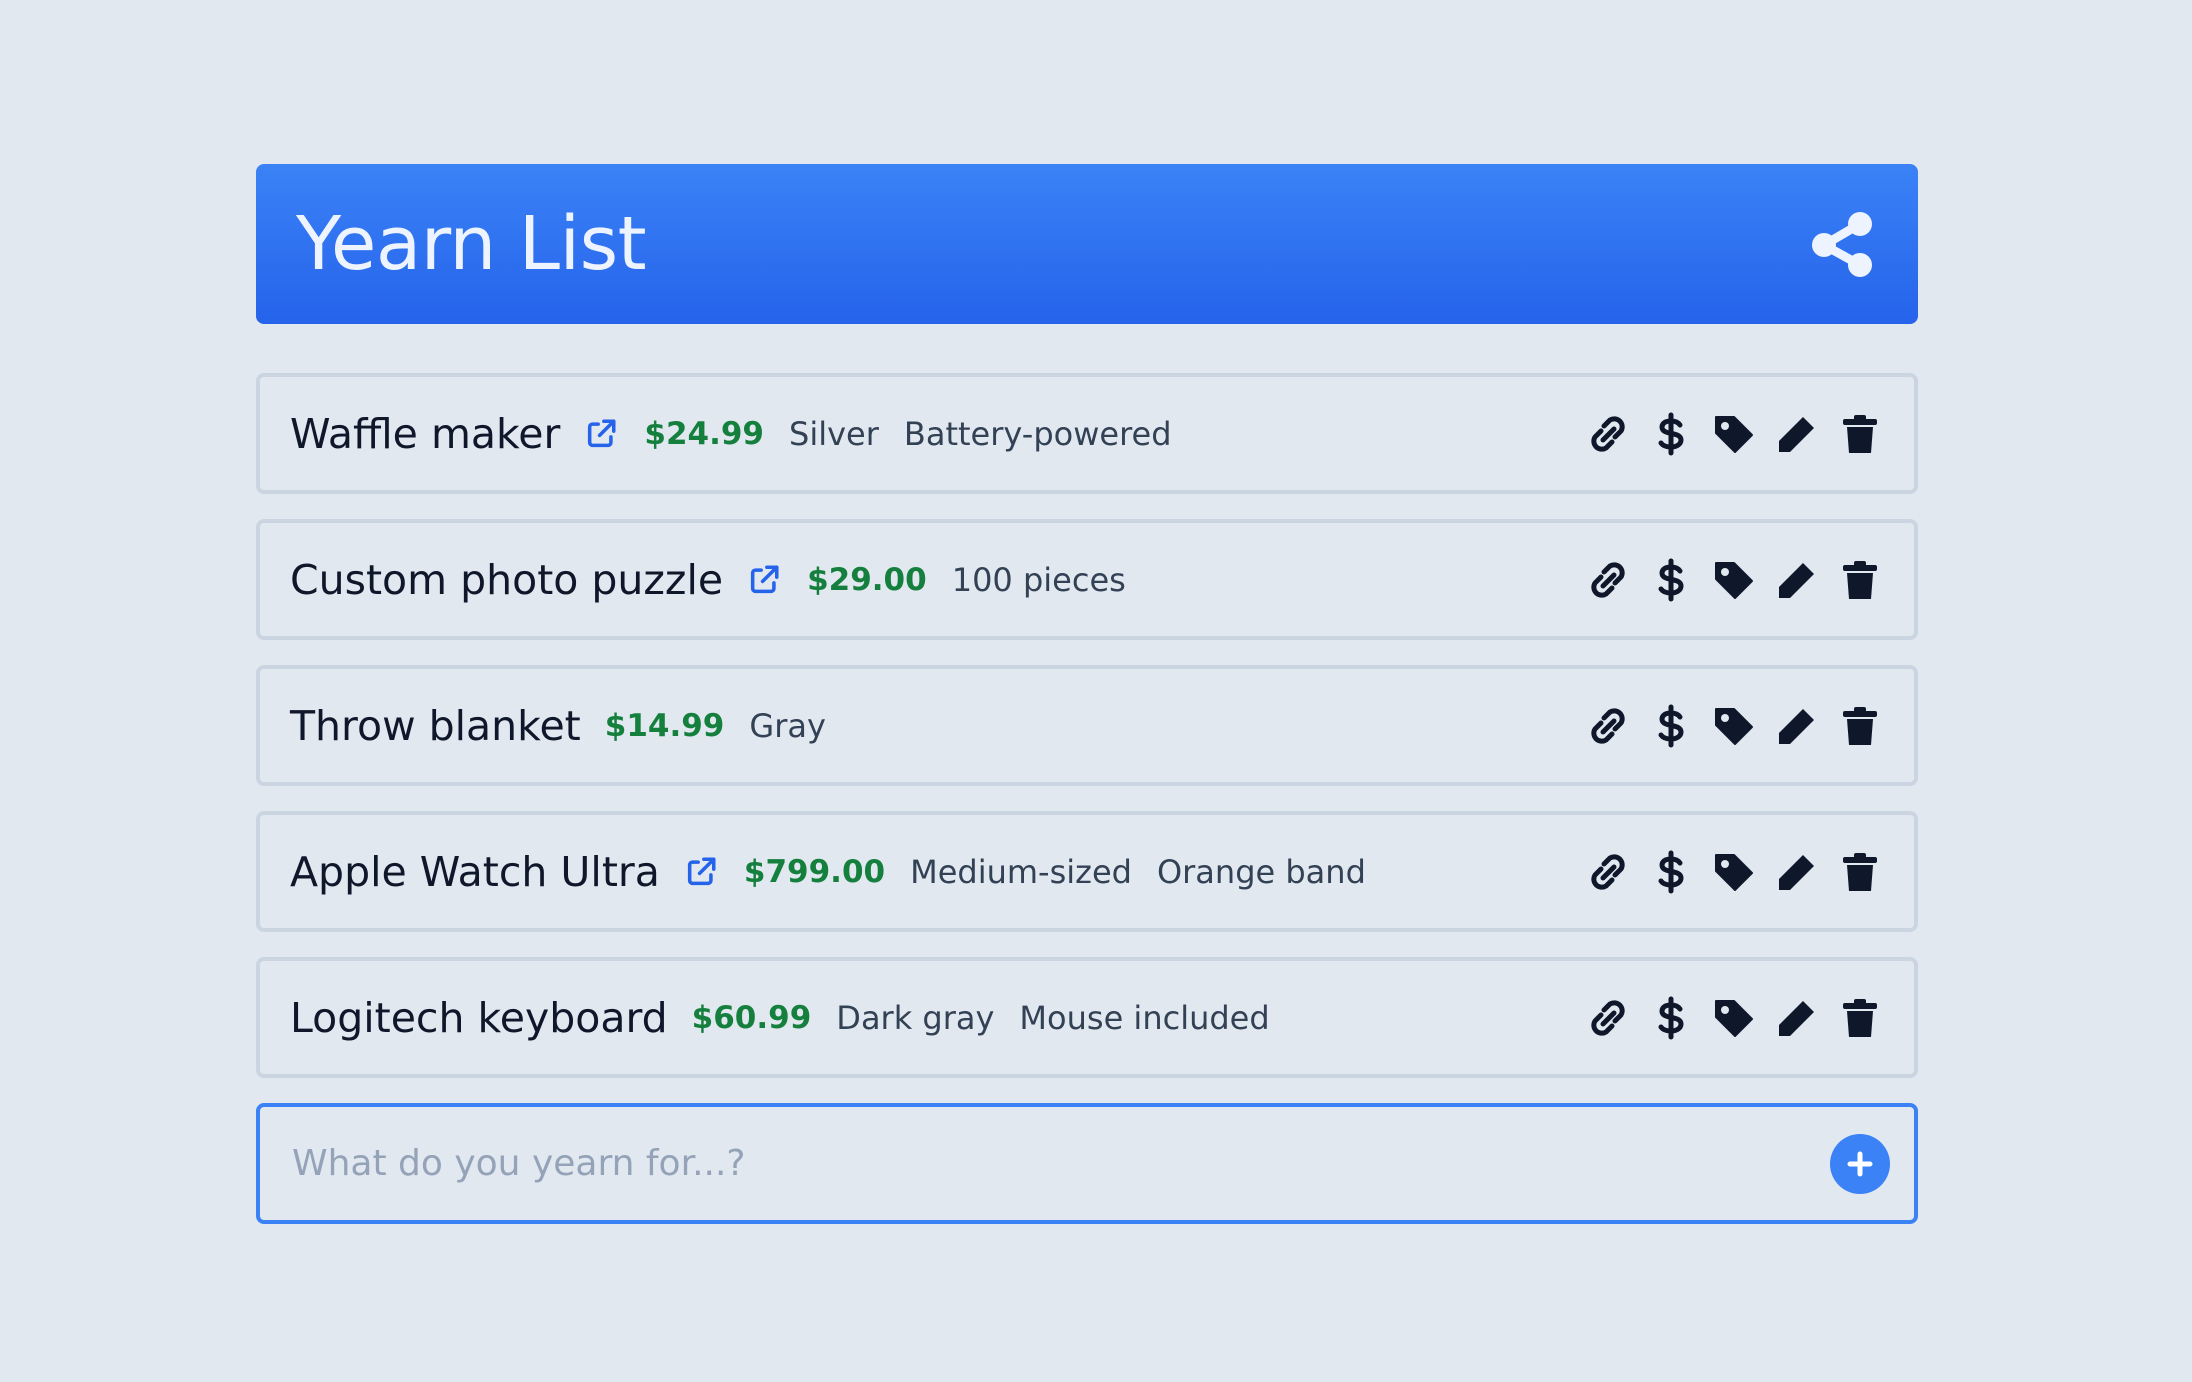  Describe the element at coordinates (867, 579) in the screenshot. I see `item-price: $29.00` at that location.